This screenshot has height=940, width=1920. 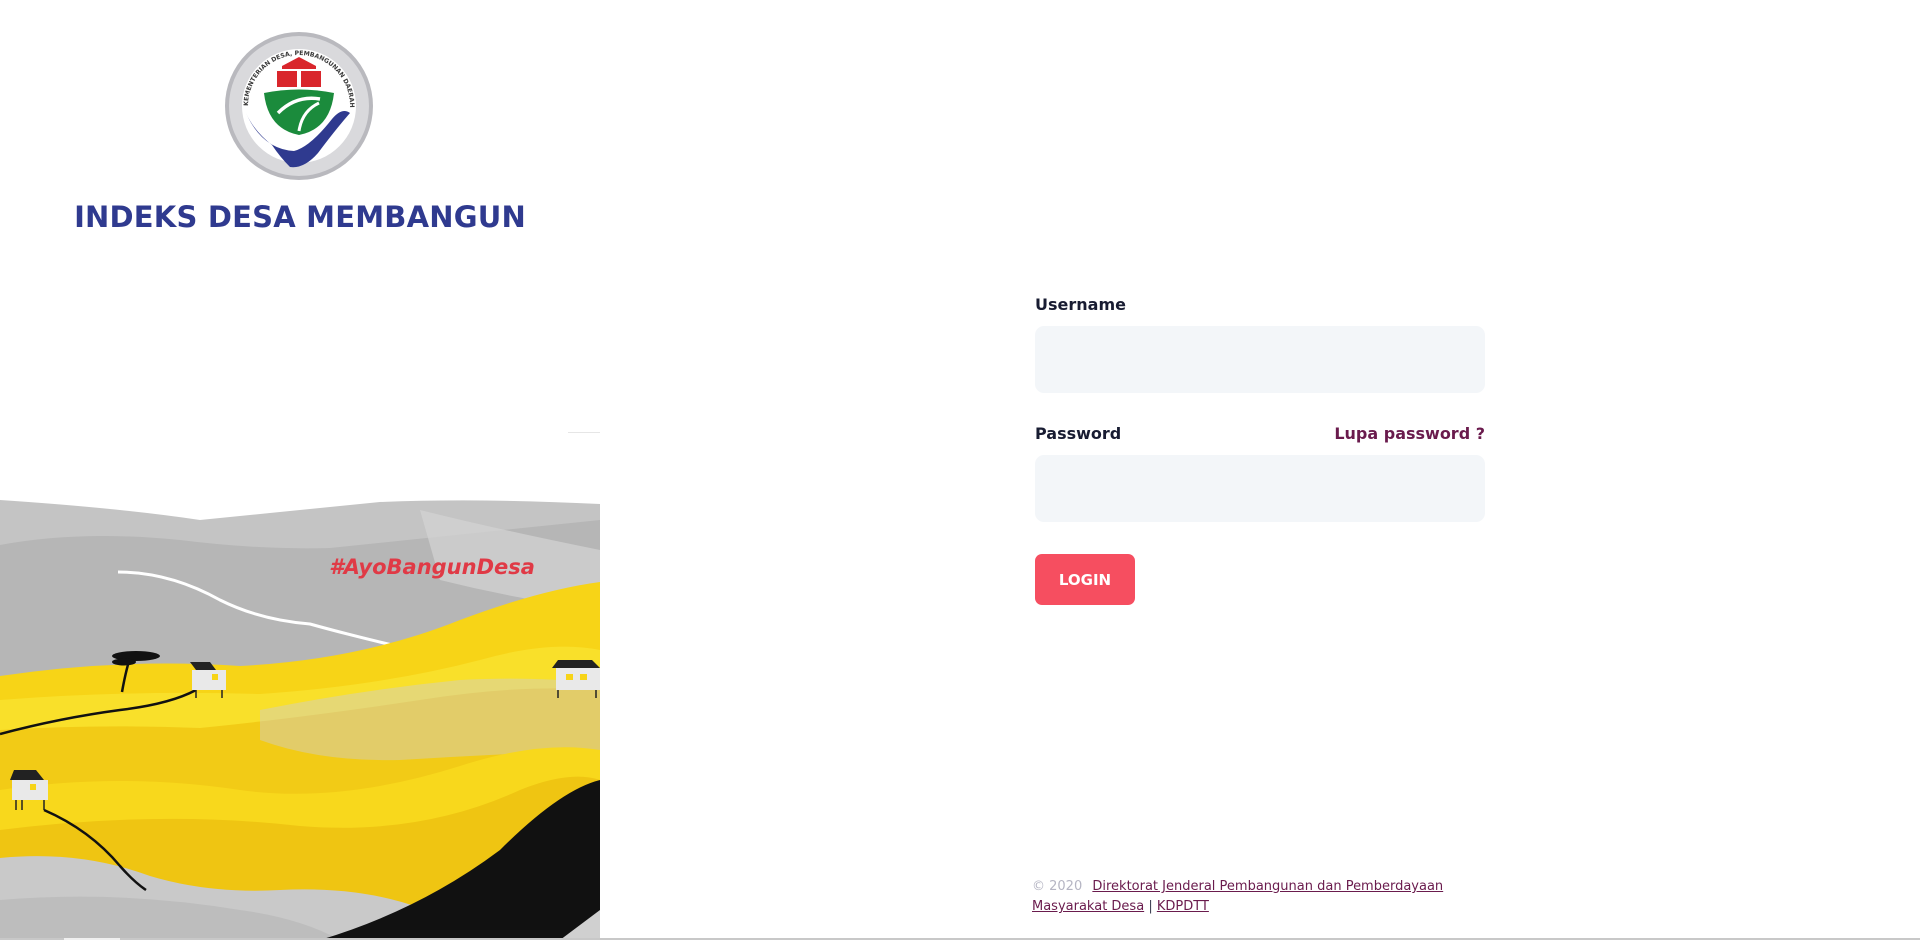 What do you see at coordinates (300, 715) in the screenshot?
I see `village-illustration: #AyoBangunDesa` at bounding box center [300, 715].